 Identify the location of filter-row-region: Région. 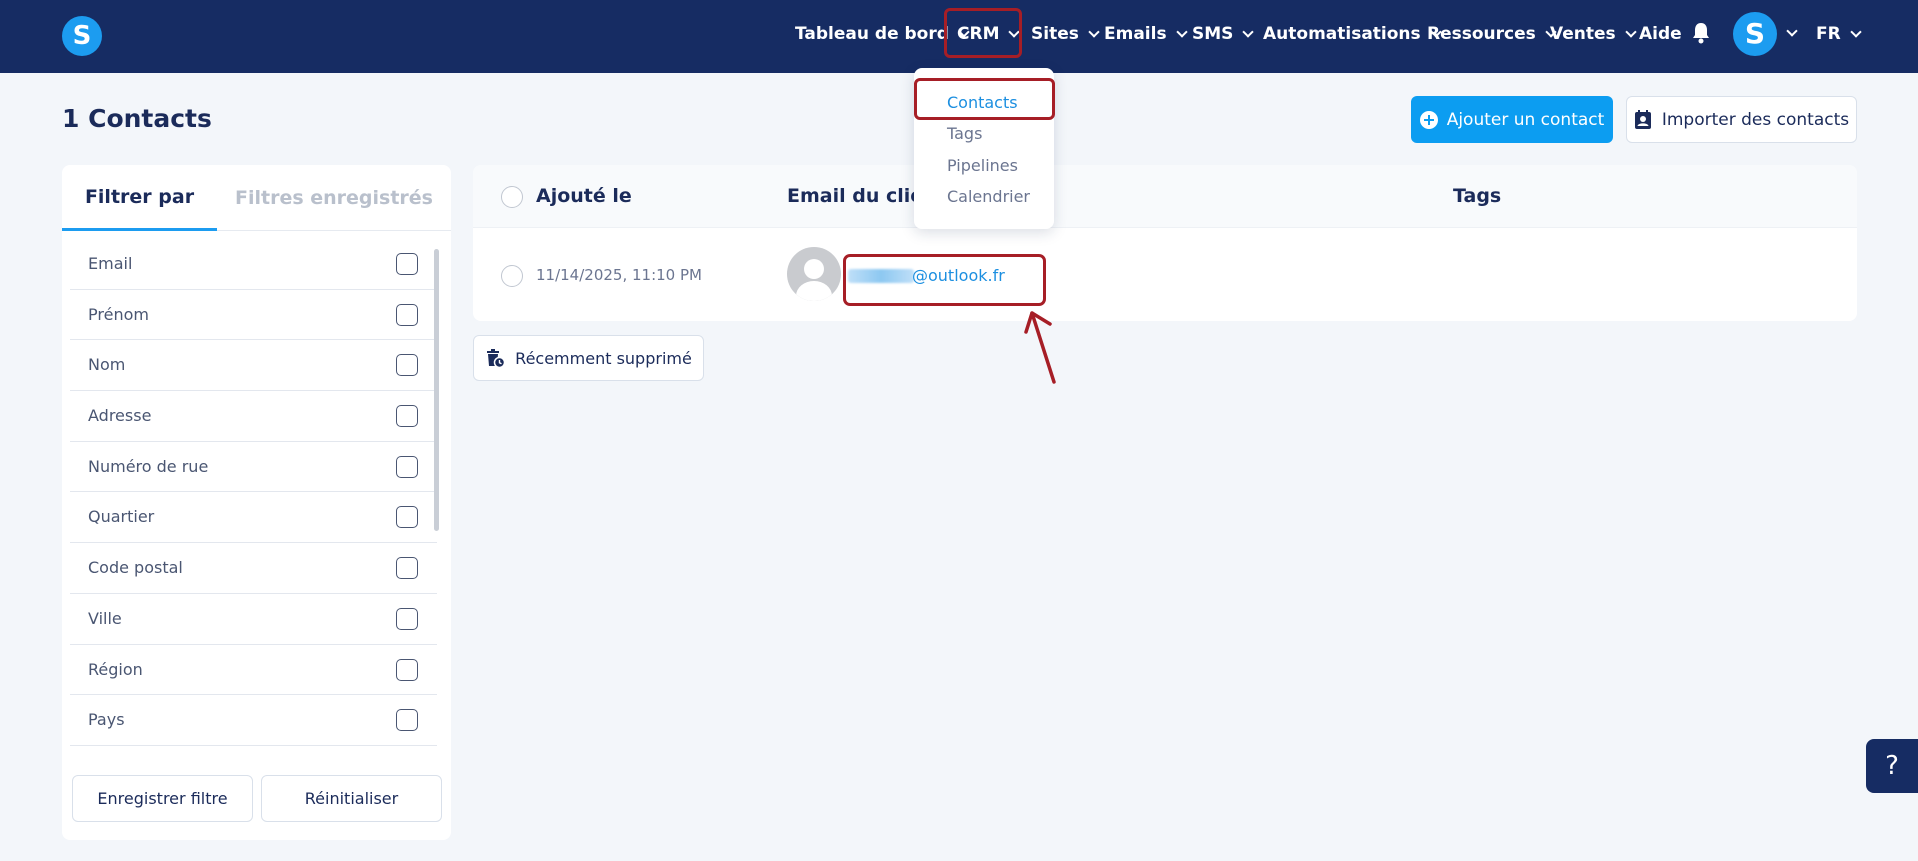
(253, 670).